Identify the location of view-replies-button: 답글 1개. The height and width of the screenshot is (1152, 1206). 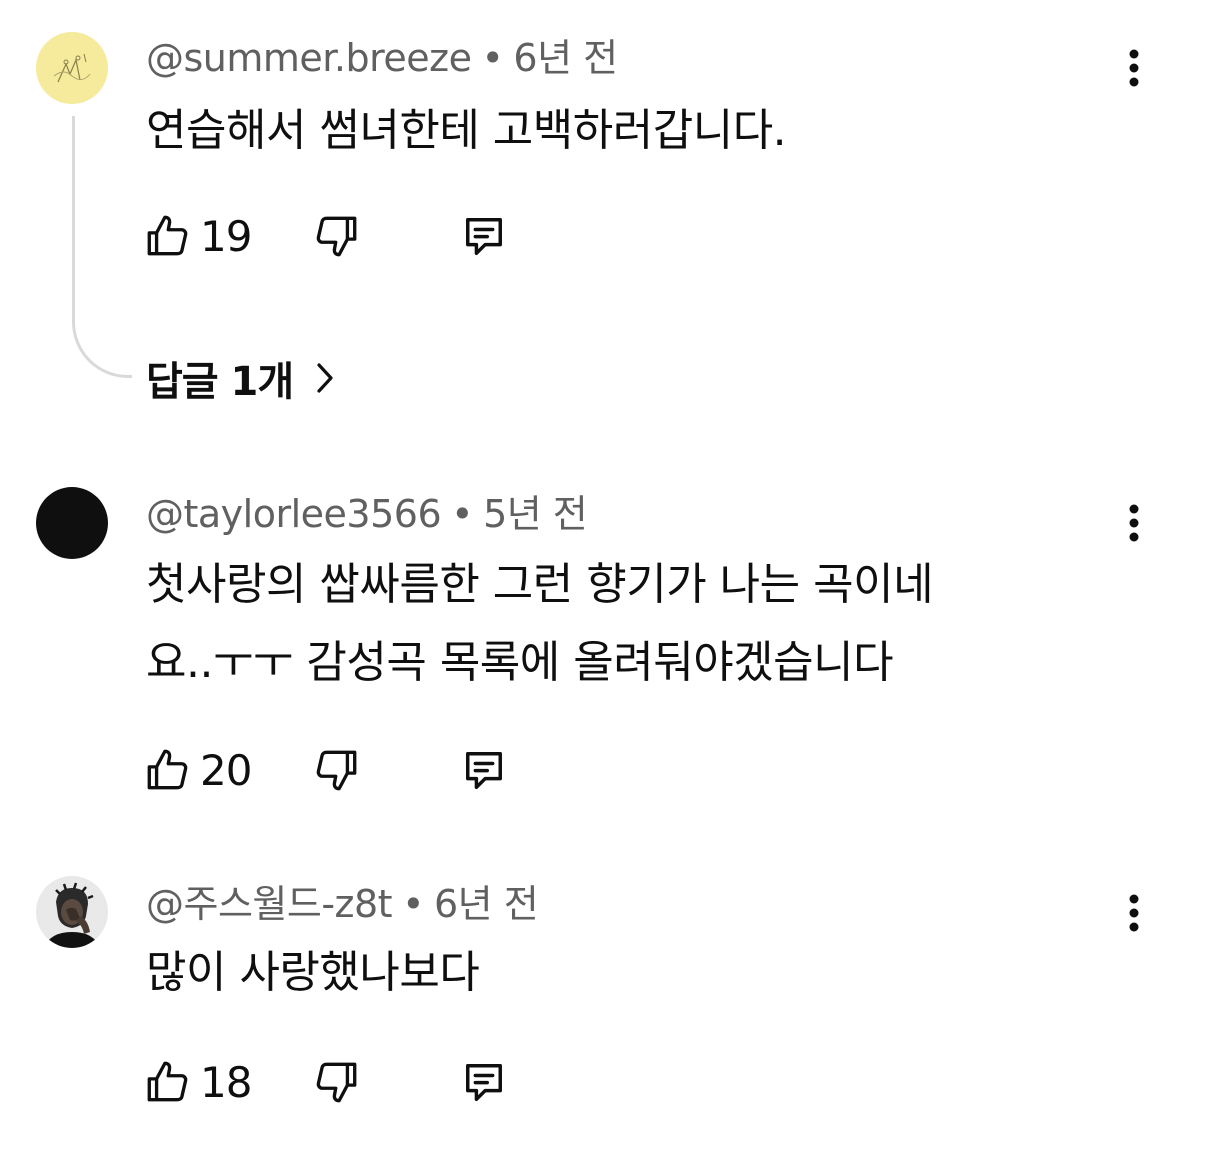
(240, 378).